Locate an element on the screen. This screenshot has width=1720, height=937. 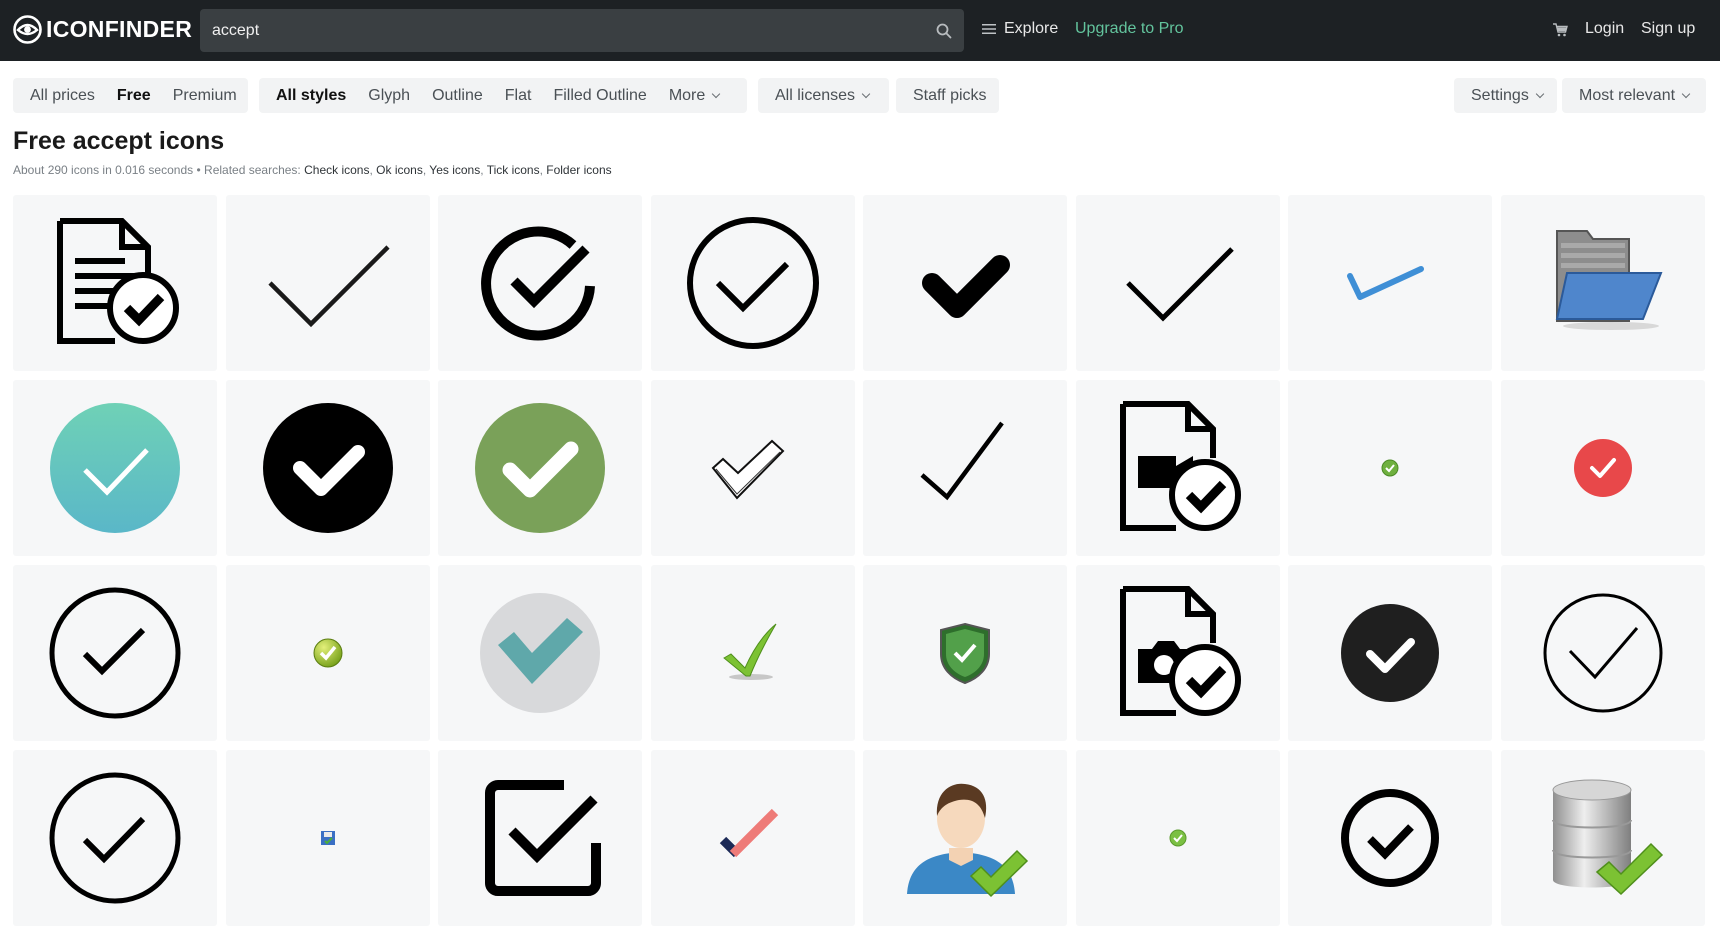
checkbox-checked-icon is located at coordinates (543, 838).